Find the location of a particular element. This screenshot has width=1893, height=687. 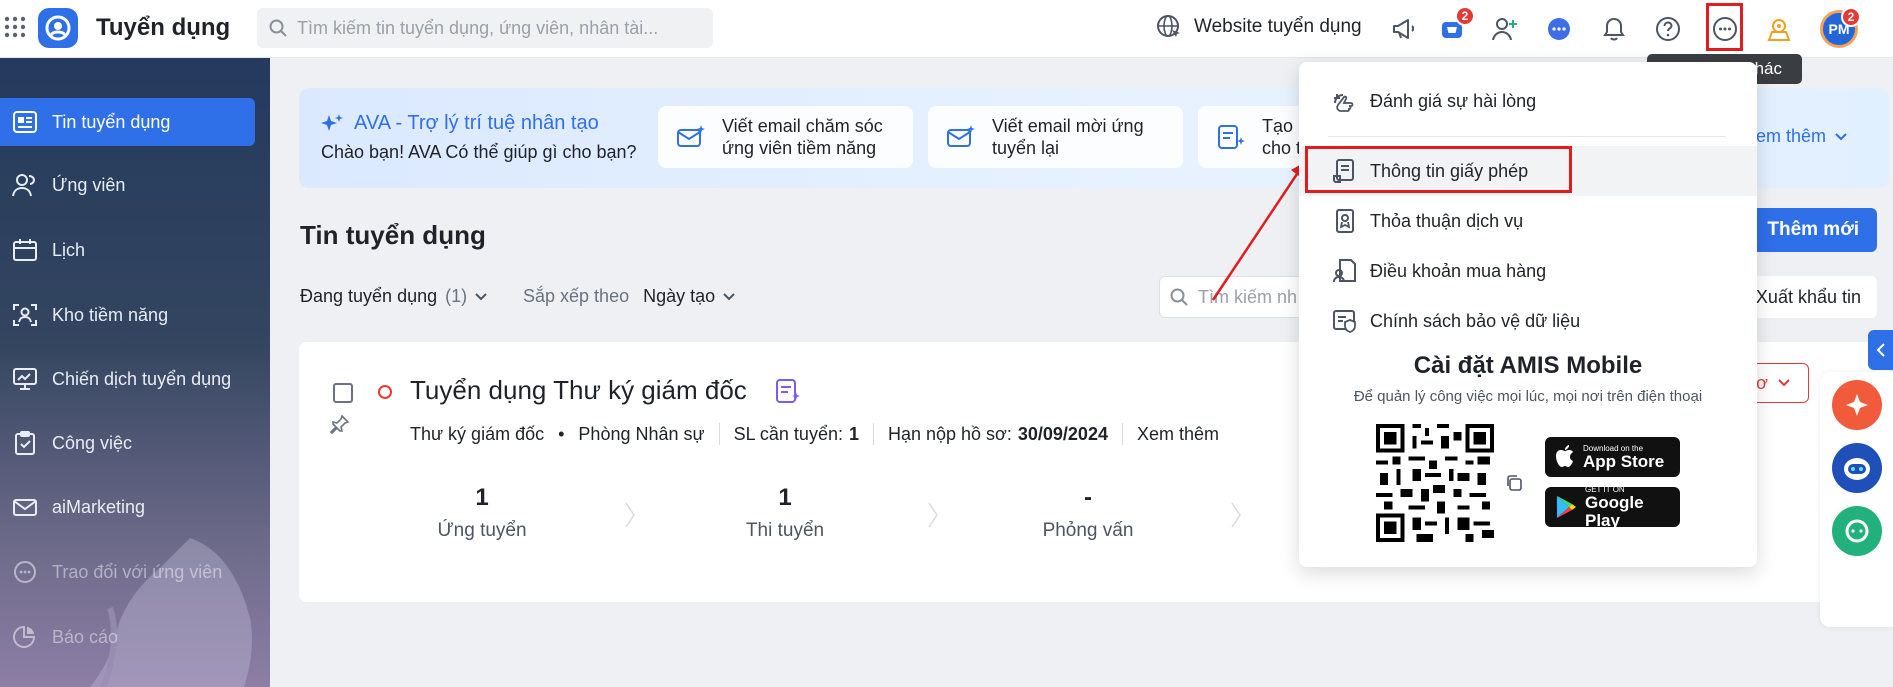

stat-number: 1 is located at coordinates (785, 497).